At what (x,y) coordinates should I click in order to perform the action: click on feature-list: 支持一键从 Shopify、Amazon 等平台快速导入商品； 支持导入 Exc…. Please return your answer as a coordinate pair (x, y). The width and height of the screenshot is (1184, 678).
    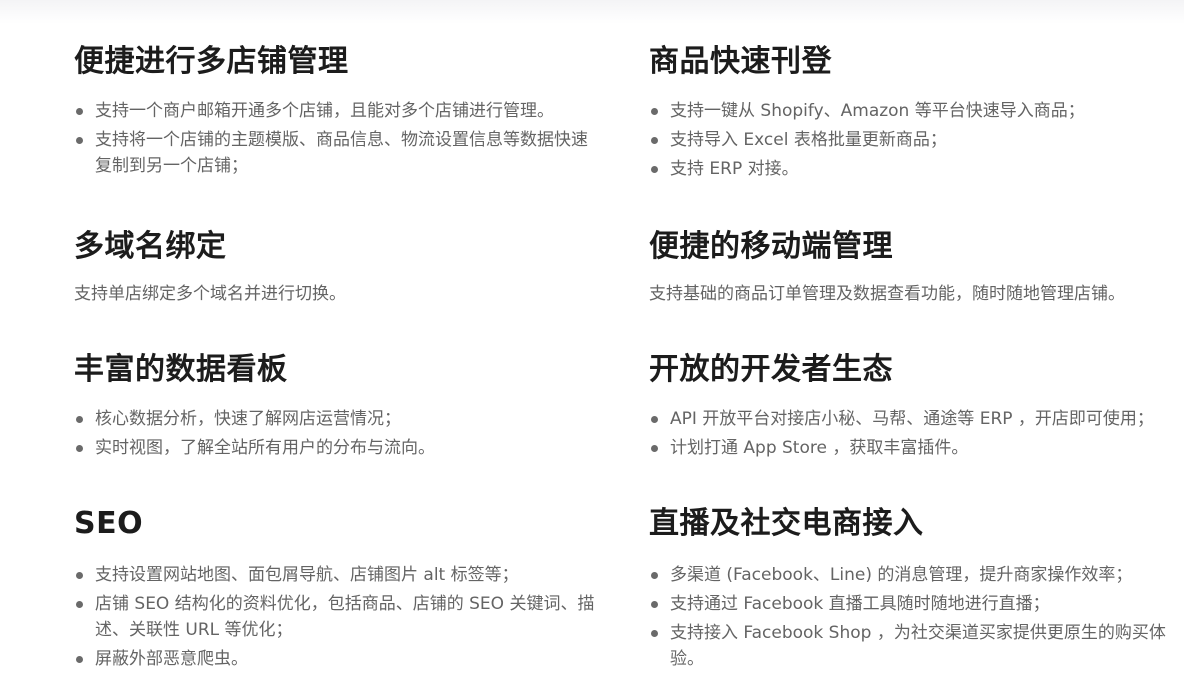
    Looking at the image, I should click on (914, 140).